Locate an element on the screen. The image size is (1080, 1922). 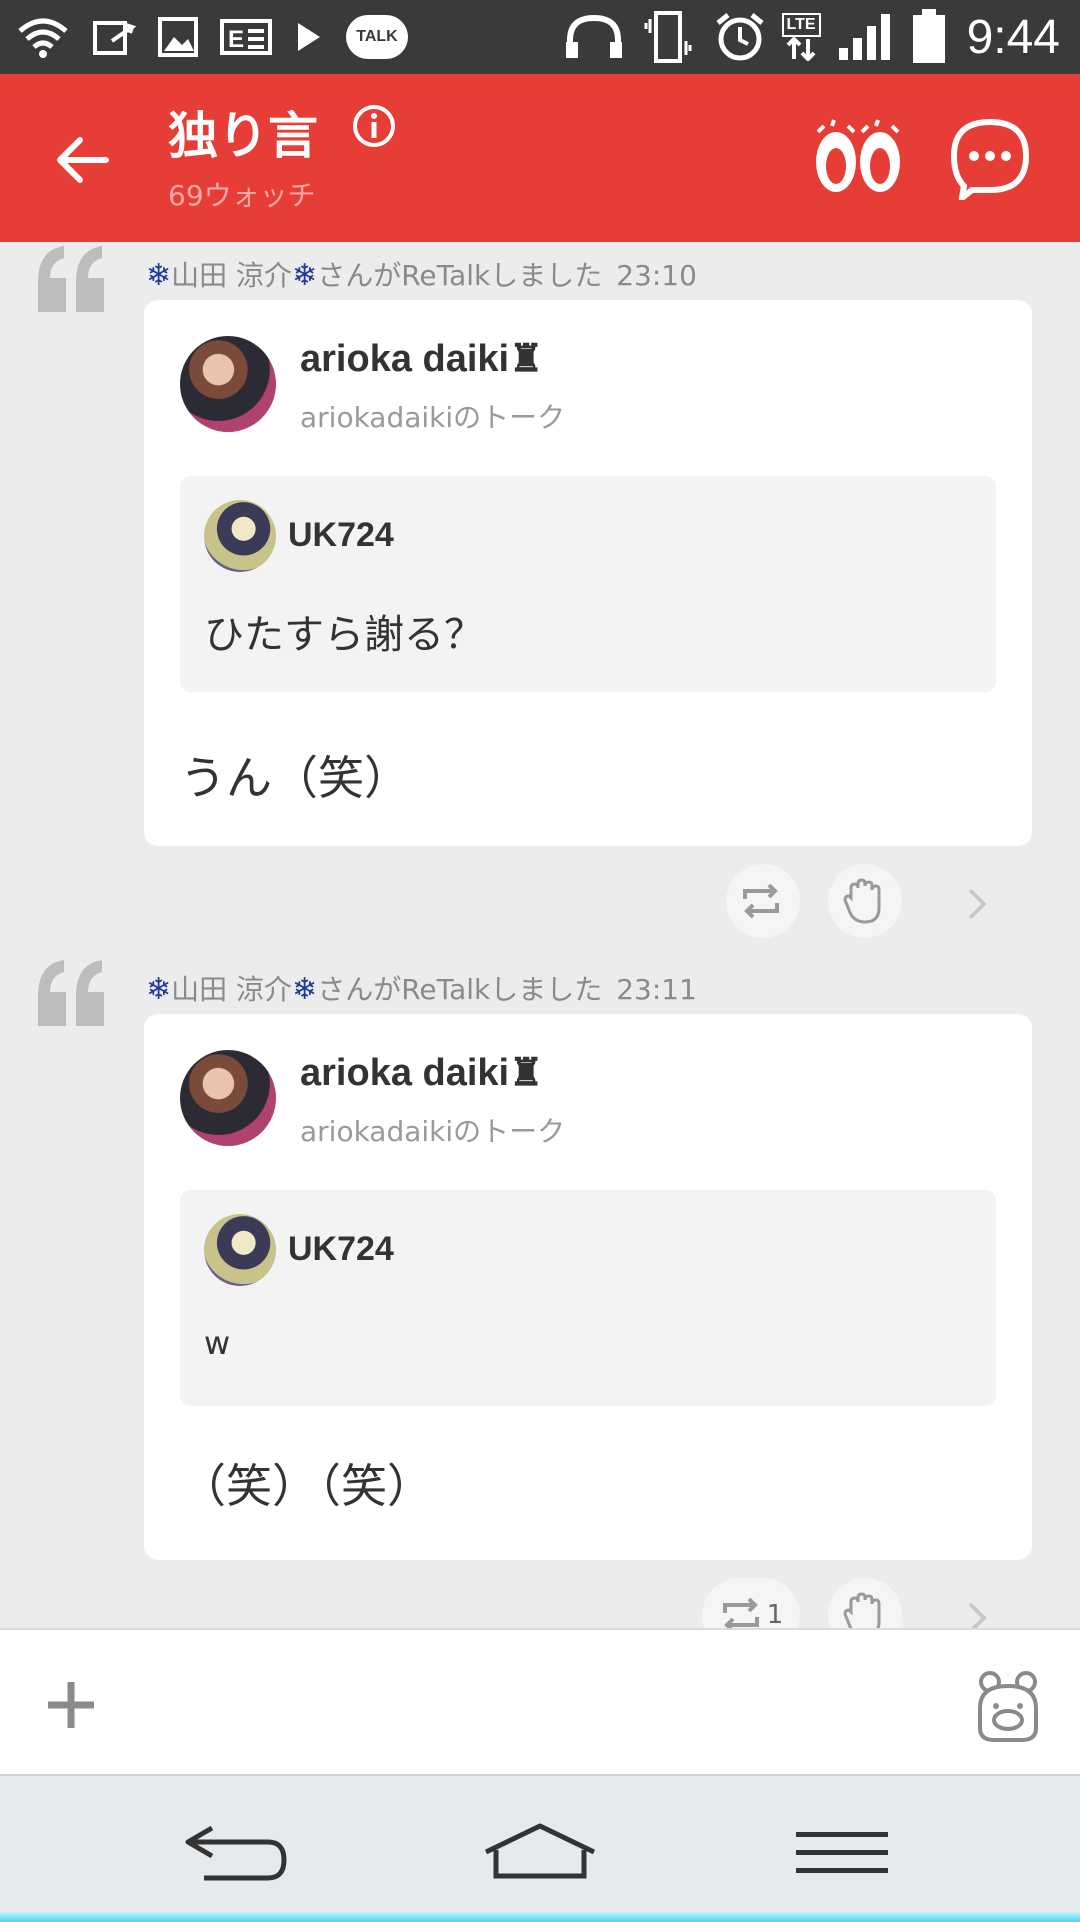
post-actions is located at coordinates (880, 900).